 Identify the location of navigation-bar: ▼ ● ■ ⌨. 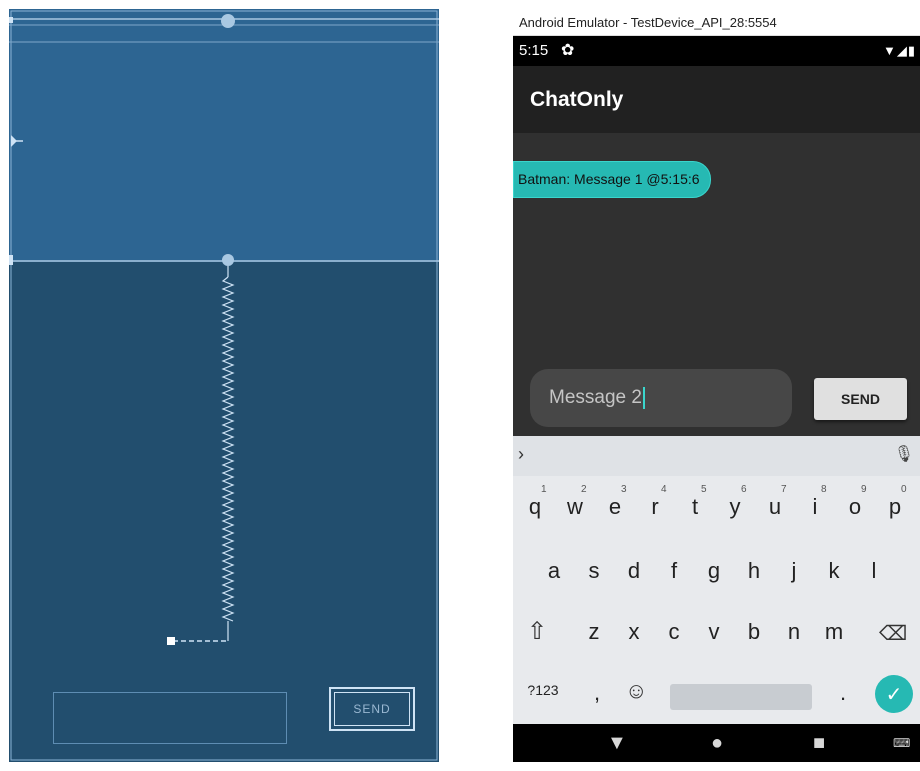
(716, 743).